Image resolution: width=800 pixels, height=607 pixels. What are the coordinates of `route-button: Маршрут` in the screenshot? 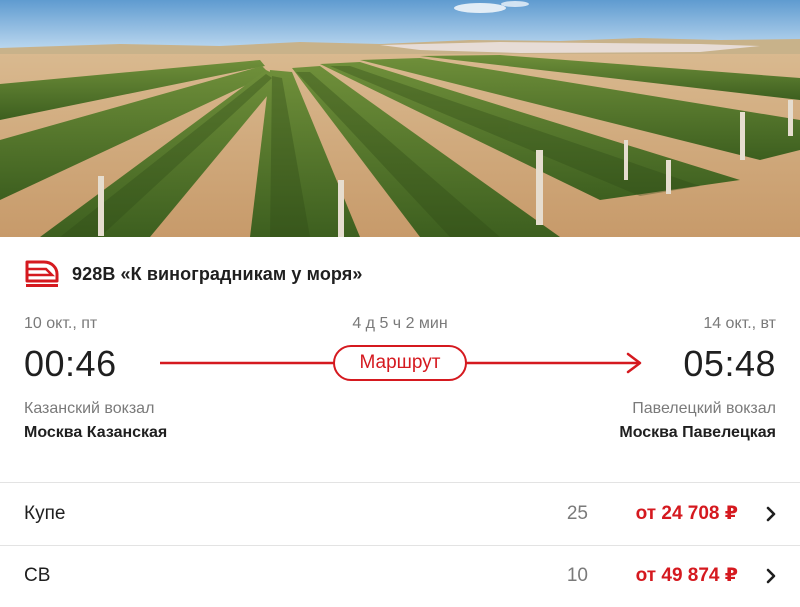 It's located at (400, 363).